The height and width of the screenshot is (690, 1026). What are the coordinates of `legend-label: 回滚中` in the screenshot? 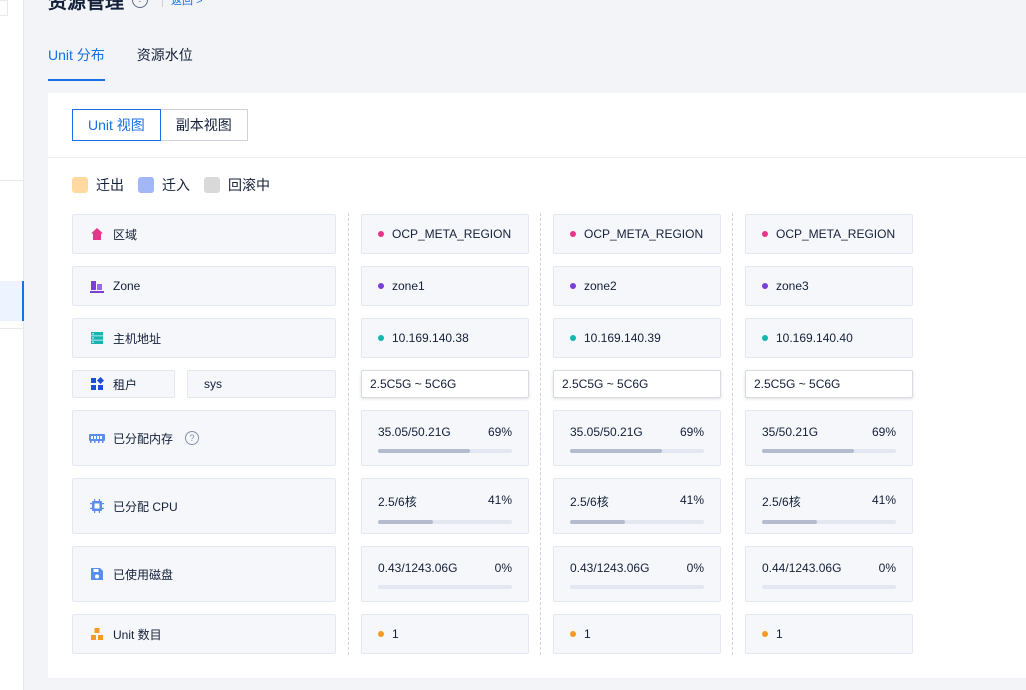 It's located at (249, 185).